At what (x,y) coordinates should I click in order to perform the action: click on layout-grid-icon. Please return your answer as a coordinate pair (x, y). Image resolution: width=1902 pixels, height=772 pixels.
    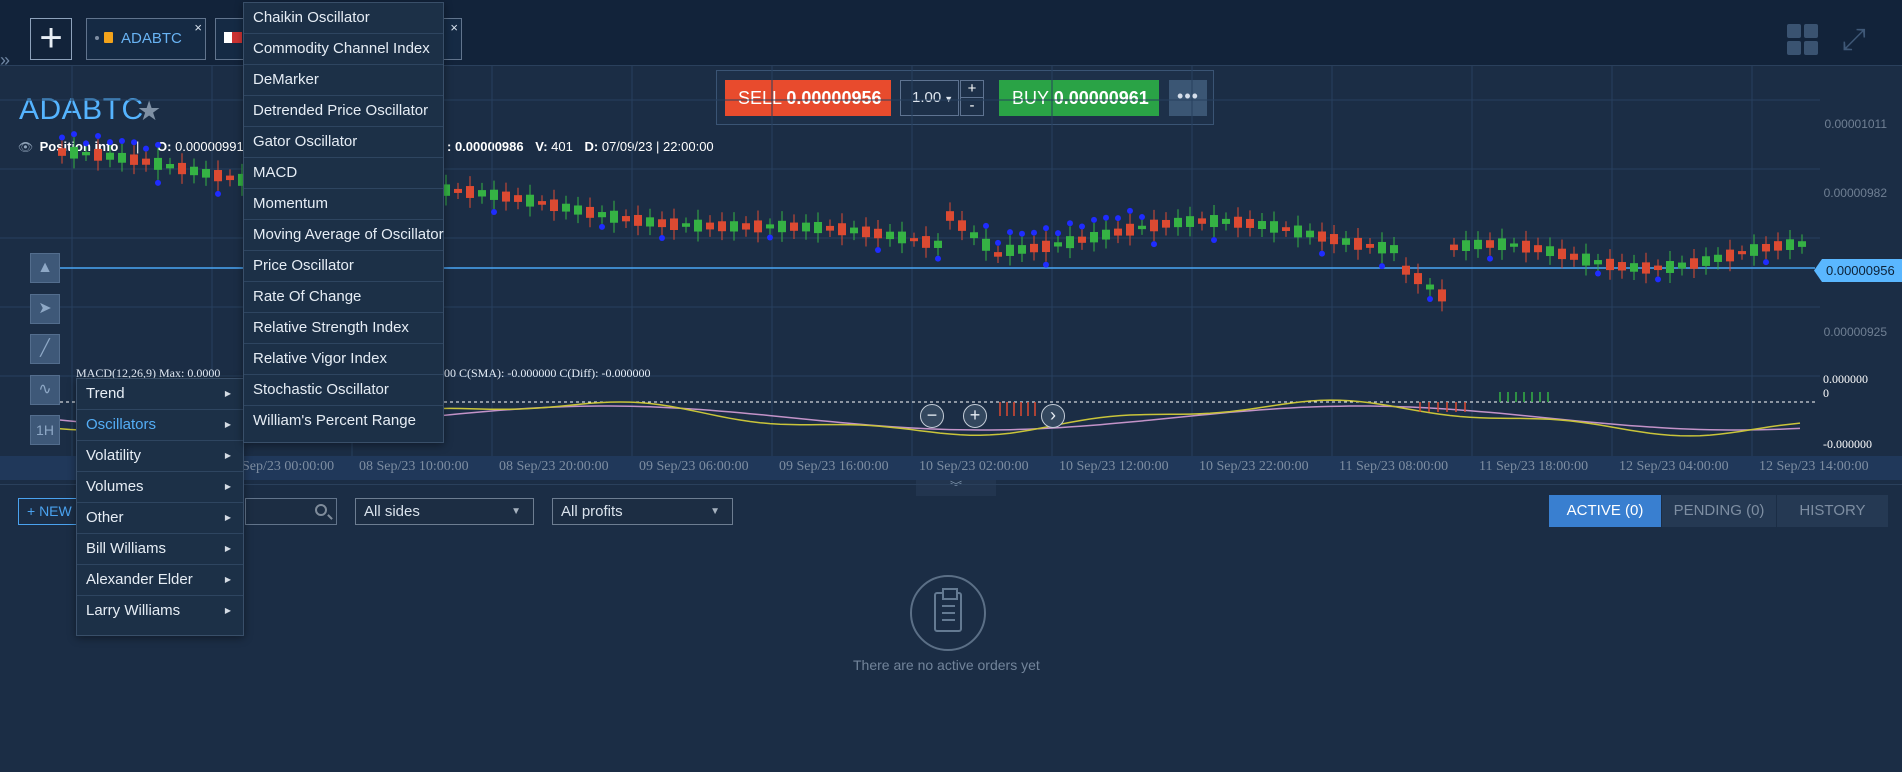
    Looking at the image, I should click on (1803, 40).